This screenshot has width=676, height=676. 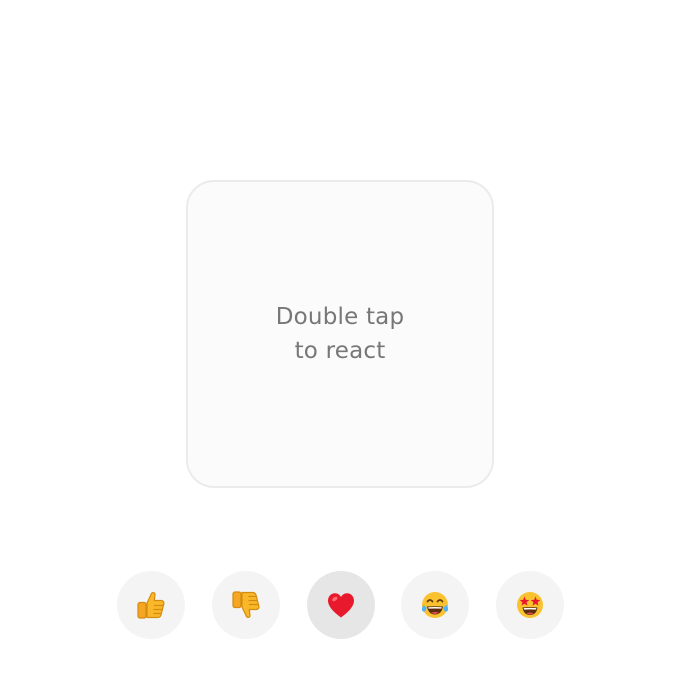 I want to click on star-struck-reaction-button, so click(x=530, y=605).